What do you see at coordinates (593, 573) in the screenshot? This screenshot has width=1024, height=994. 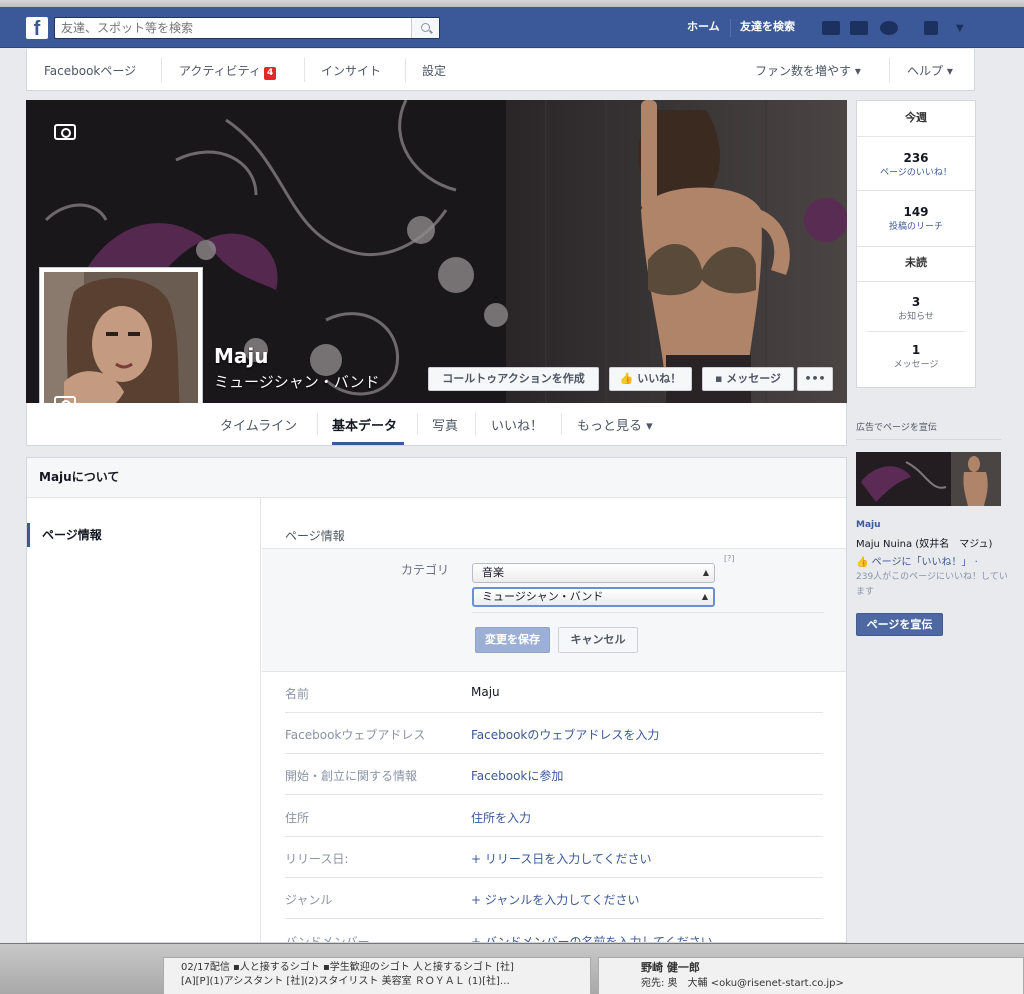 I see `category-select-primary: 音楽 ▲` at bounding box center [593, 573].